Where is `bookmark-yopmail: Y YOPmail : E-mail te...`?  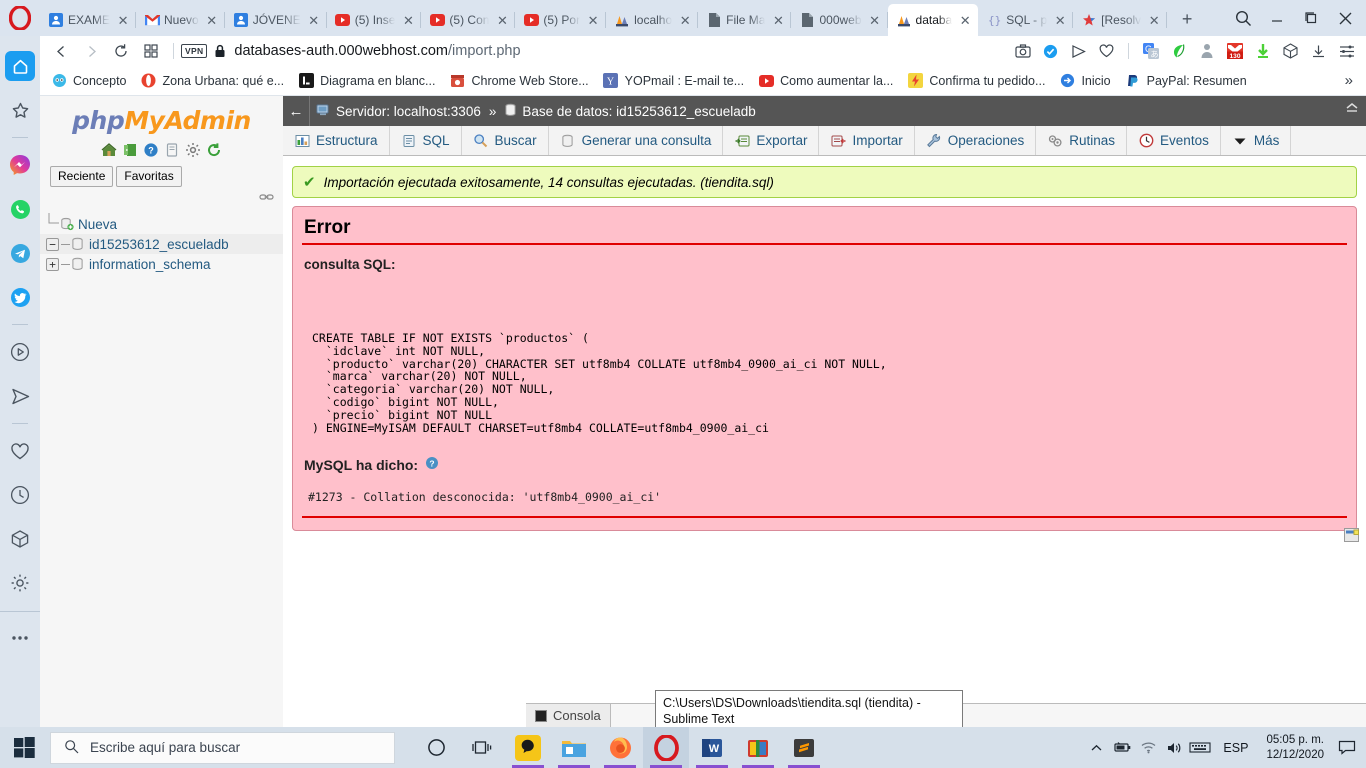 bookmark-yopmail: Y YOPmail : E-mail te... is located at coordinates (673, 81).